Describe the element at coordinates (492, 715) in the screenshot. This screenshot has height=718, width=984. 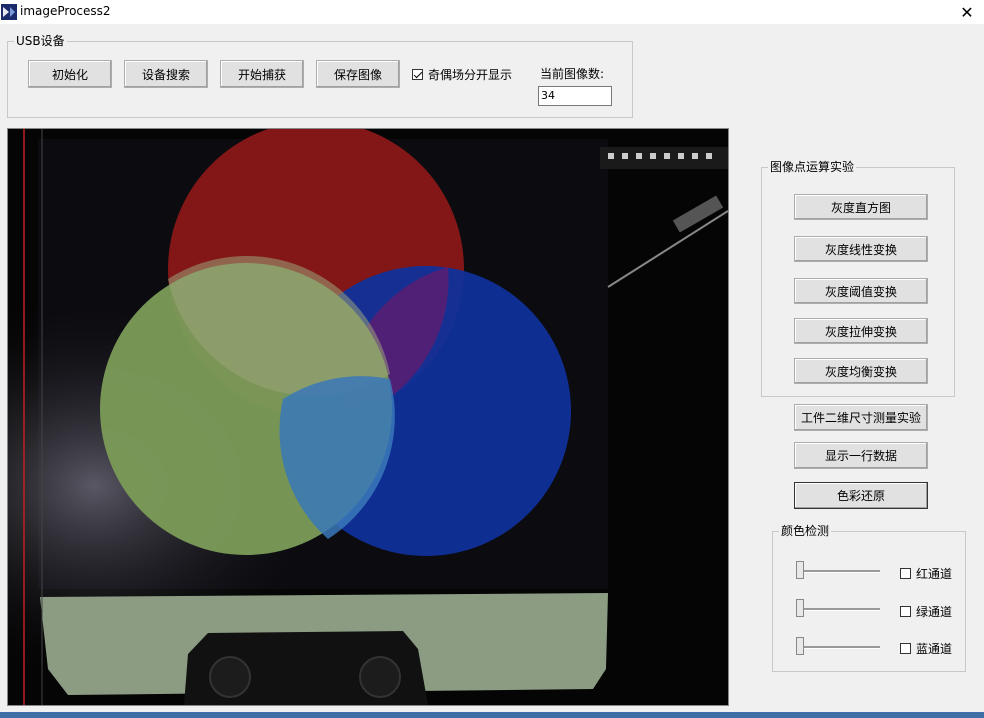
I see `bottom-accent-strip` at that location.